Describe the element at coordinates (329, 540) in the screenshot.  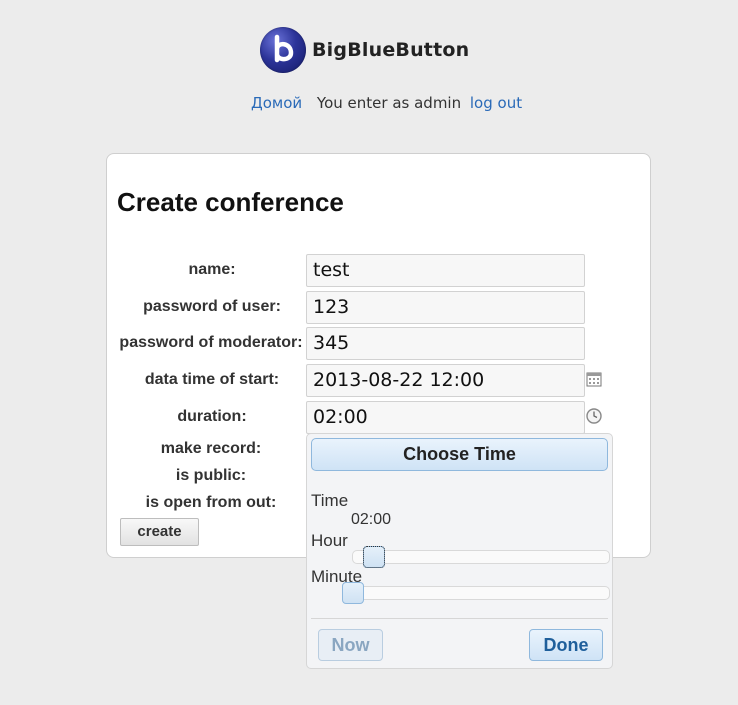
I see `hour-label: Hour` at that location.